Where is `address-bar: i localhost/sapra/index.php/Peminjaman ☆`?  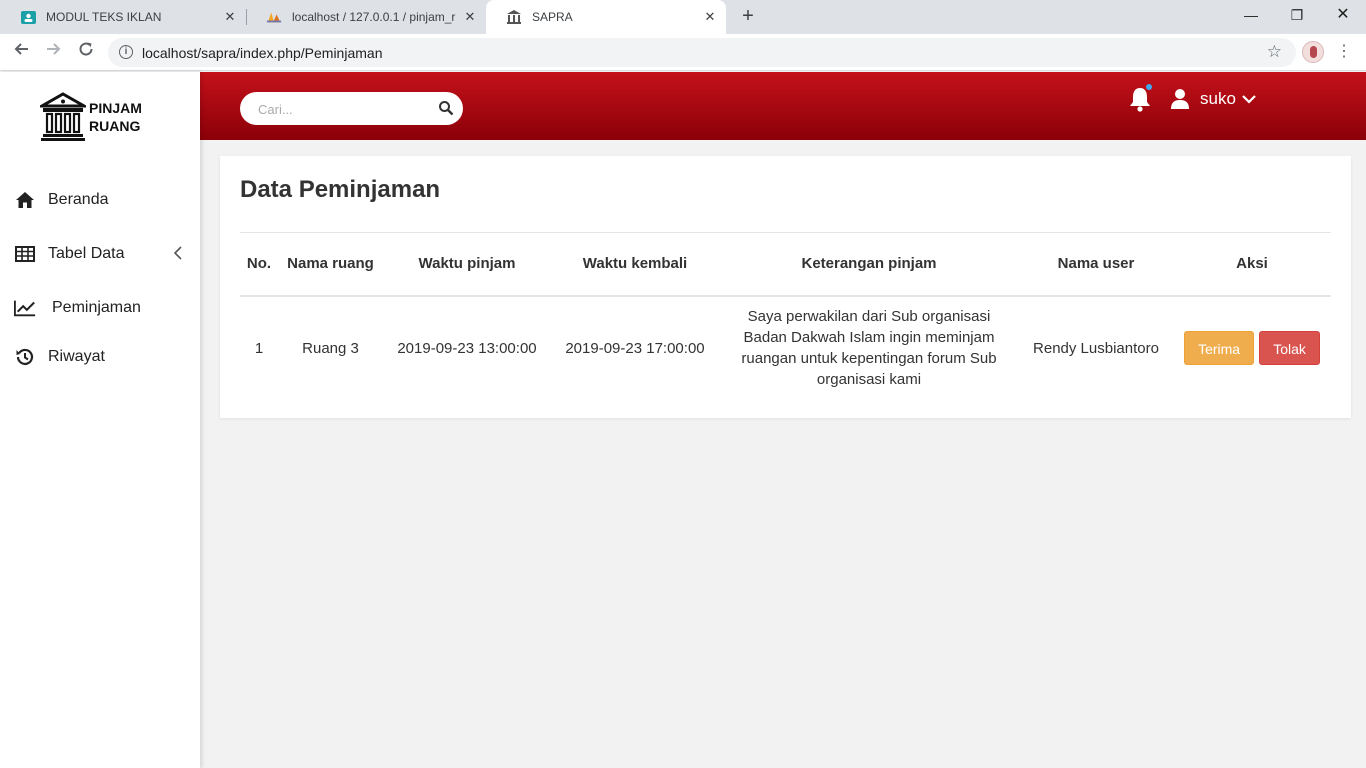 address-bar: i localhost/sapra/index.php/Peminjaman ☆ is located at coordinates (702, 52).